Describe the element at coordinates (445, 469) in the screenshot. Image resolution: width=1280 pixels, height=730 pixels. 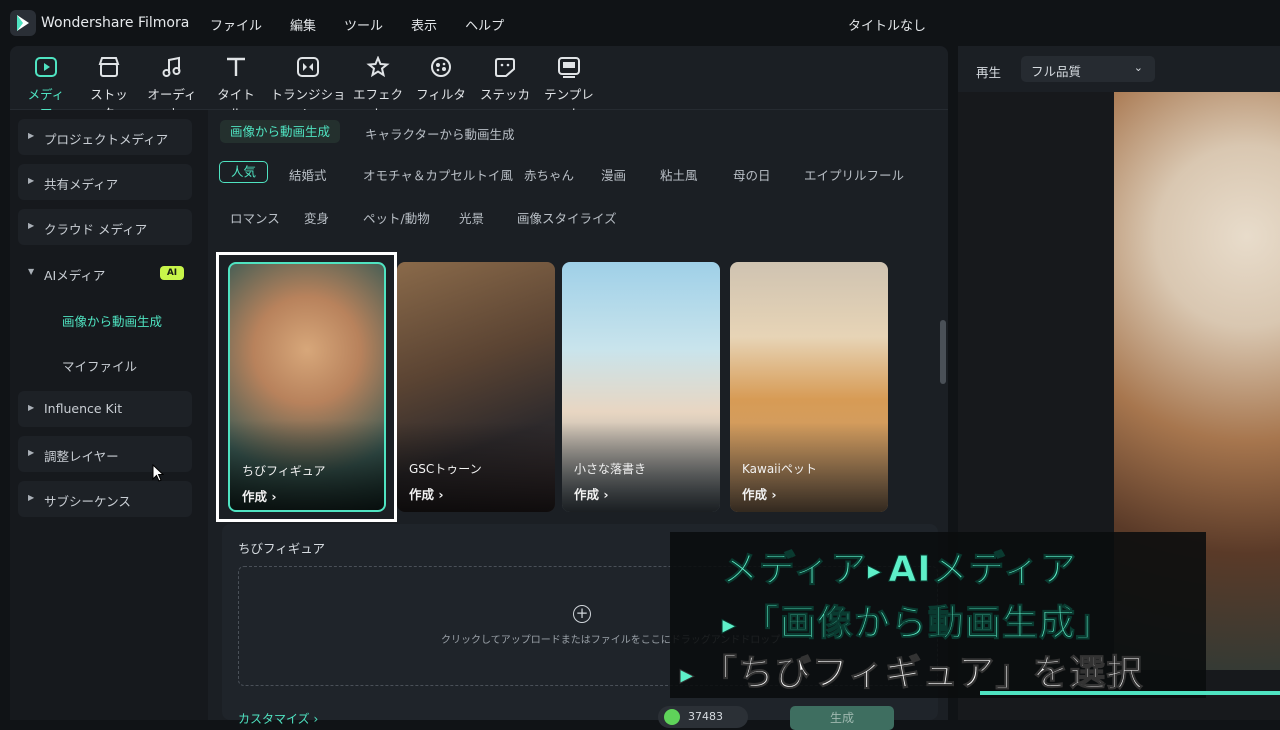
I see `card-title: GSCトゥーン` at that location.